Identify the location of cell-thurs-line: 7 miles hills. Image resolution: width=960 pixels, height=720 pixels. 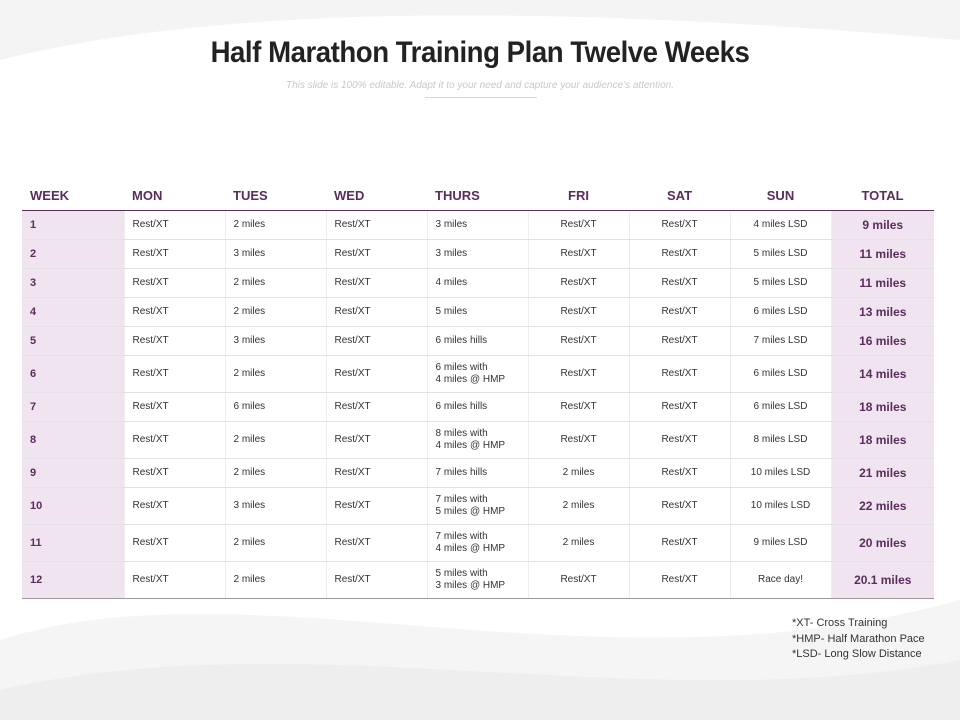
(461, 472).